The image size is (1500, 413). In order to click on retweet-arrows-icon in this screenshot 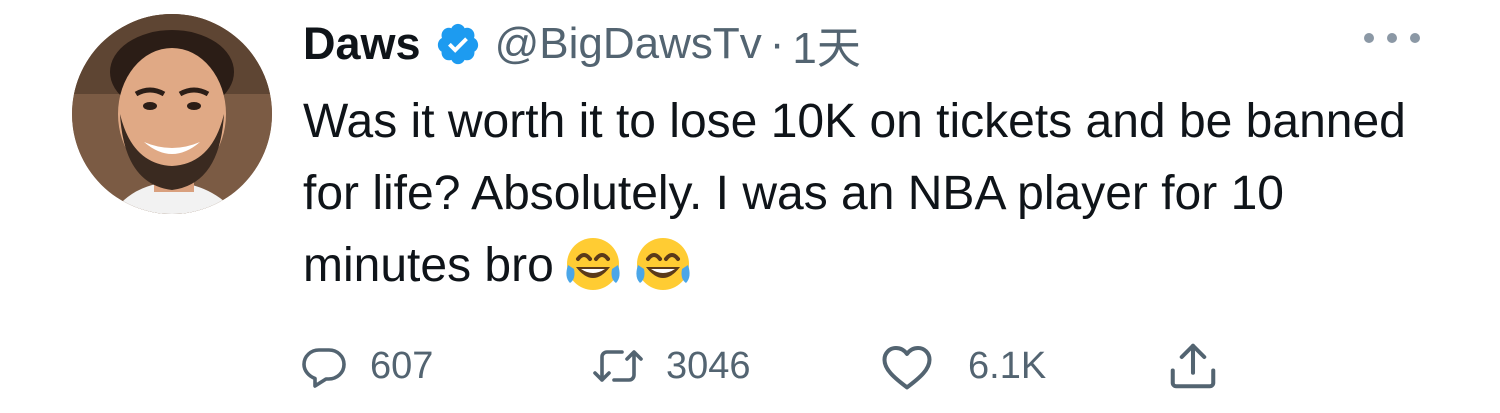, I will do `click(618, 366)`.